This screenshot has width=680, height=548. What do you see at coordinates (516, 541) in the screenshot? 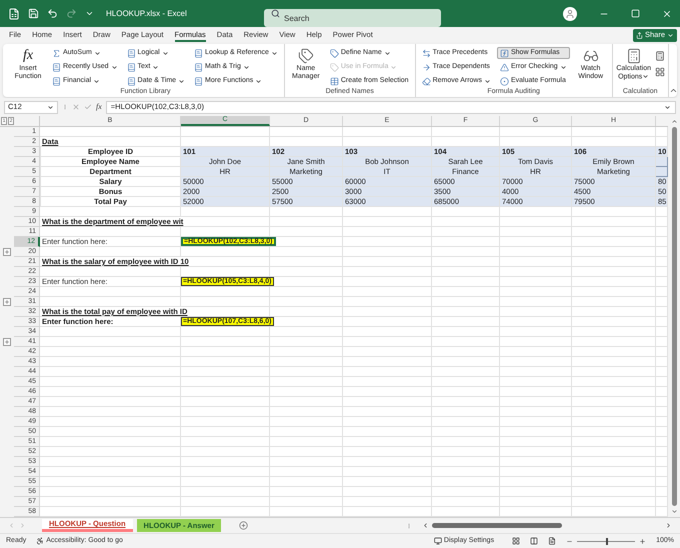
I see `normal-view-icon` at bounding box center [516, 541].